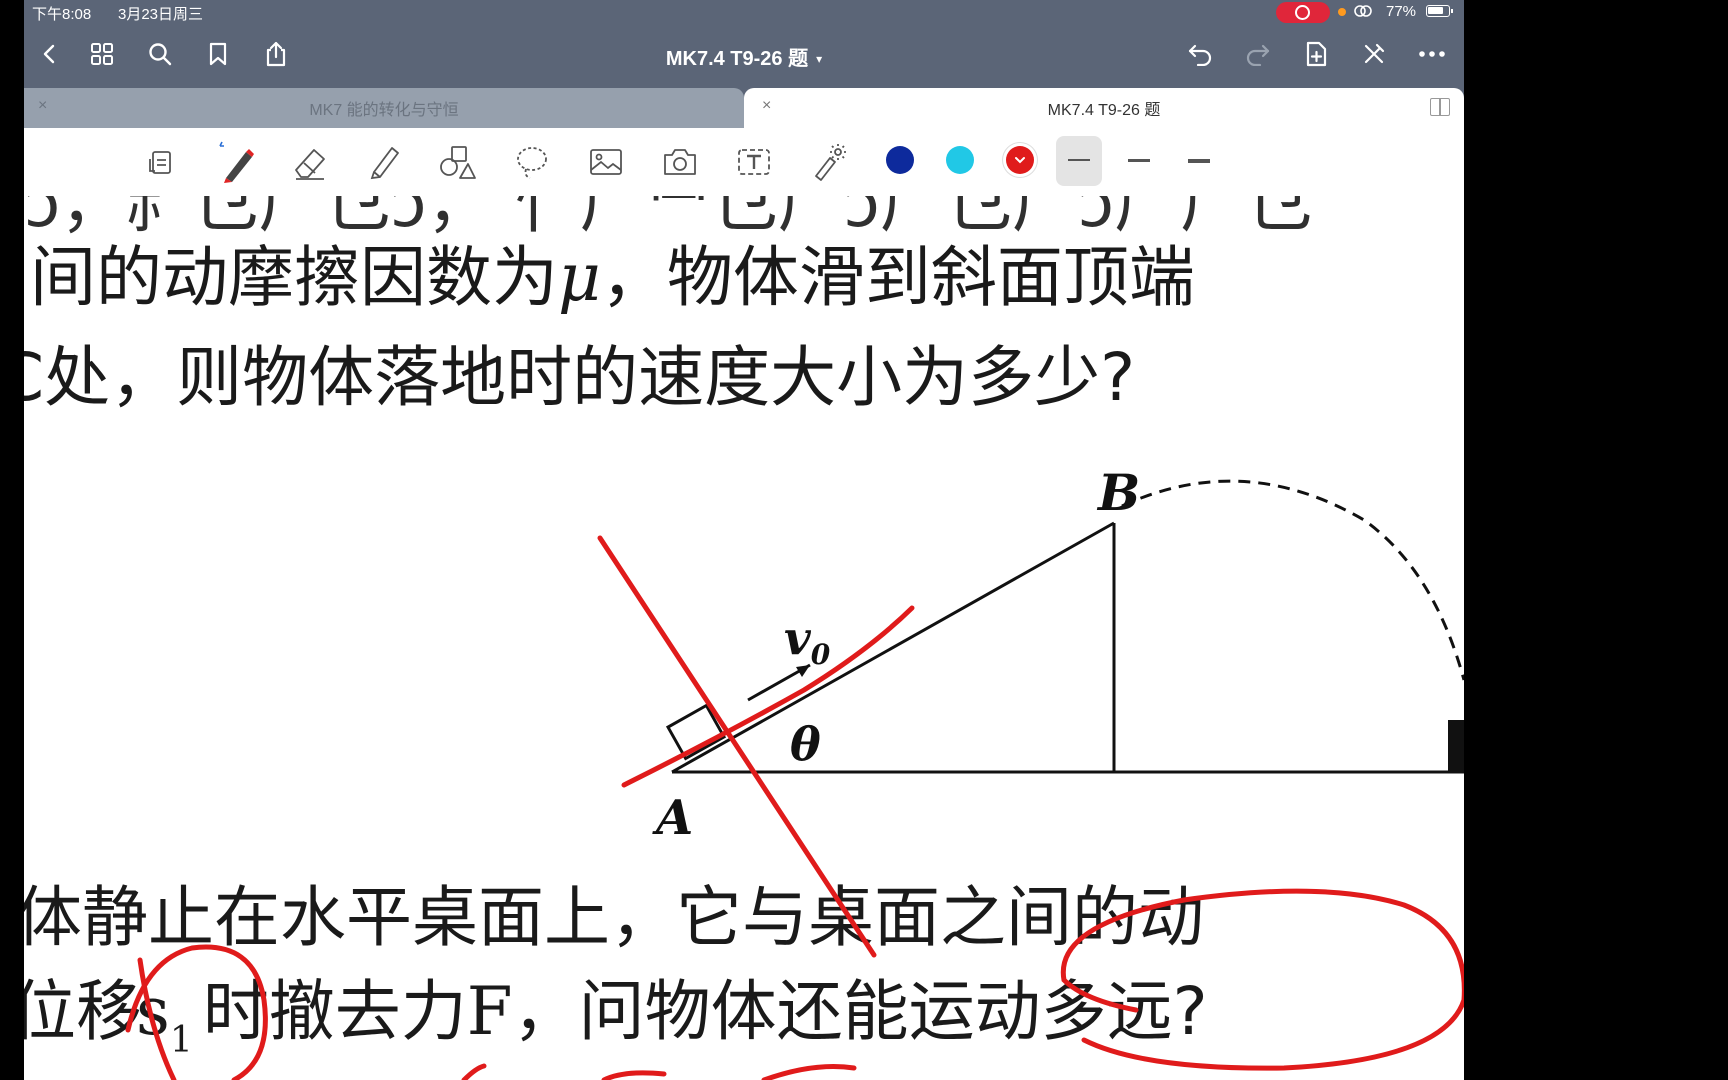  I want to click on ink-cross-stroke, so click(737, 746).